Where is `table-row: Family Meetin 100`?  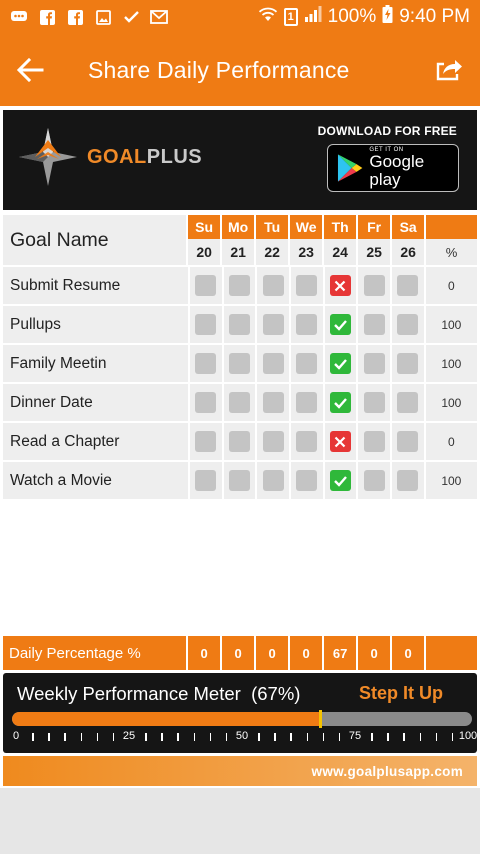 table-row: Family Meetin 100 is located at coordinates (240, 364).